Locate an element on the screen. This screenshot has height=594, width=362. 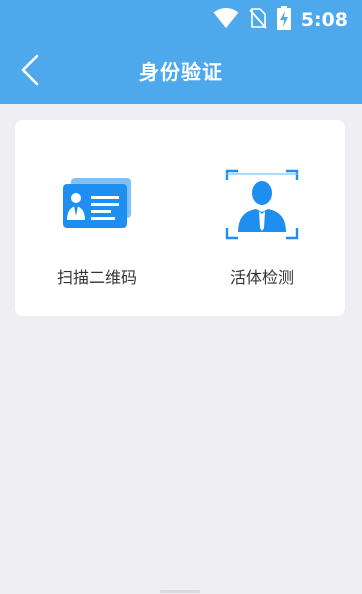
nav-bar: 身份验证 is located at coordinates (181, 72).